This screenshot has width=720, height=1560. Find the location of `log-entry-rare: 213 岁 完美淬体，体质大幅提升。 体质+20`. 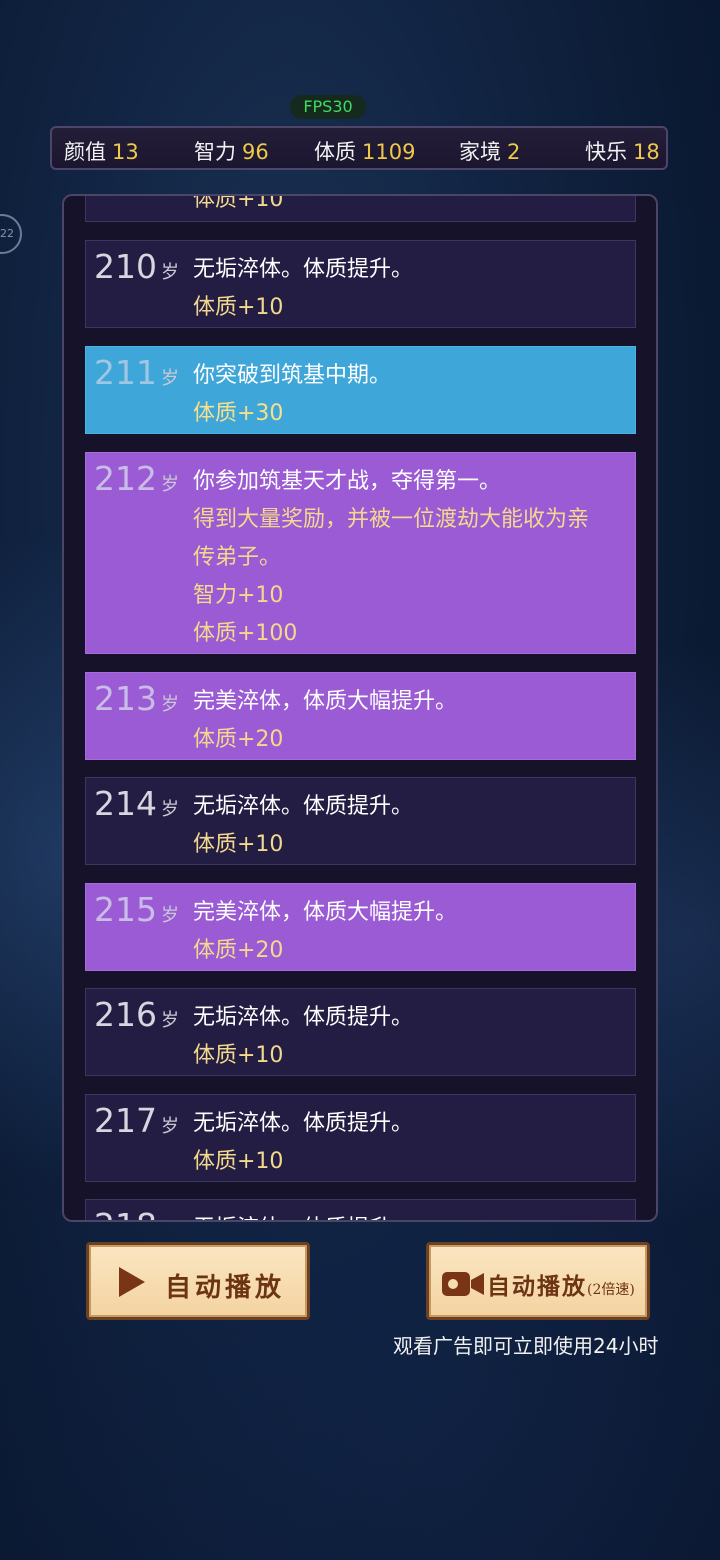

log-entry-rare: 213 岁 完美淬体，体质大幅提升。 体质+20 is located at coordinates (360, 716).